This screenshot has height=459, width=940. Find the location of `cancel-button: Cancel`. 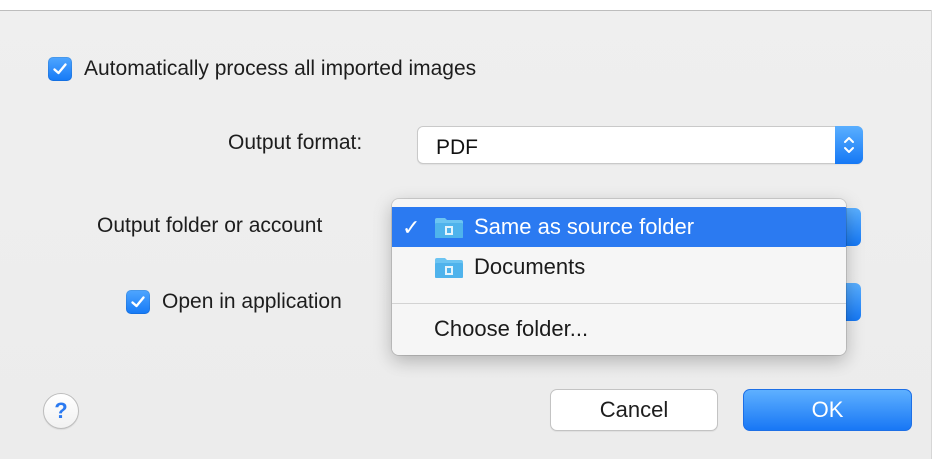

cancel-button: Cancel is located at coordinates (634, 410).